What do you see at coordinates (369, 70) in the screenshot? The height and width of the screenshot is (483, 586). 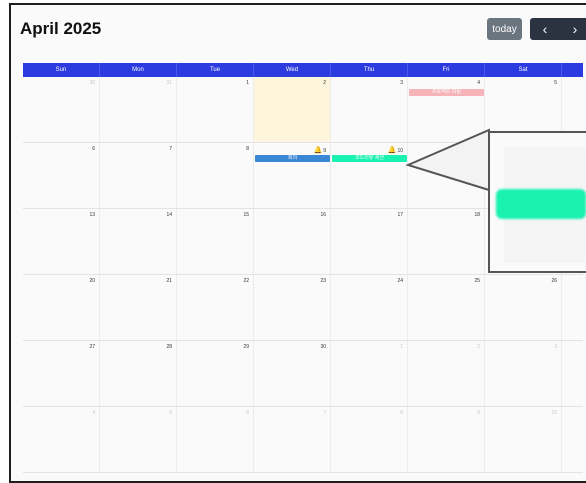 I see `weekday-thu: Thu` at bounding box center [369, 70].